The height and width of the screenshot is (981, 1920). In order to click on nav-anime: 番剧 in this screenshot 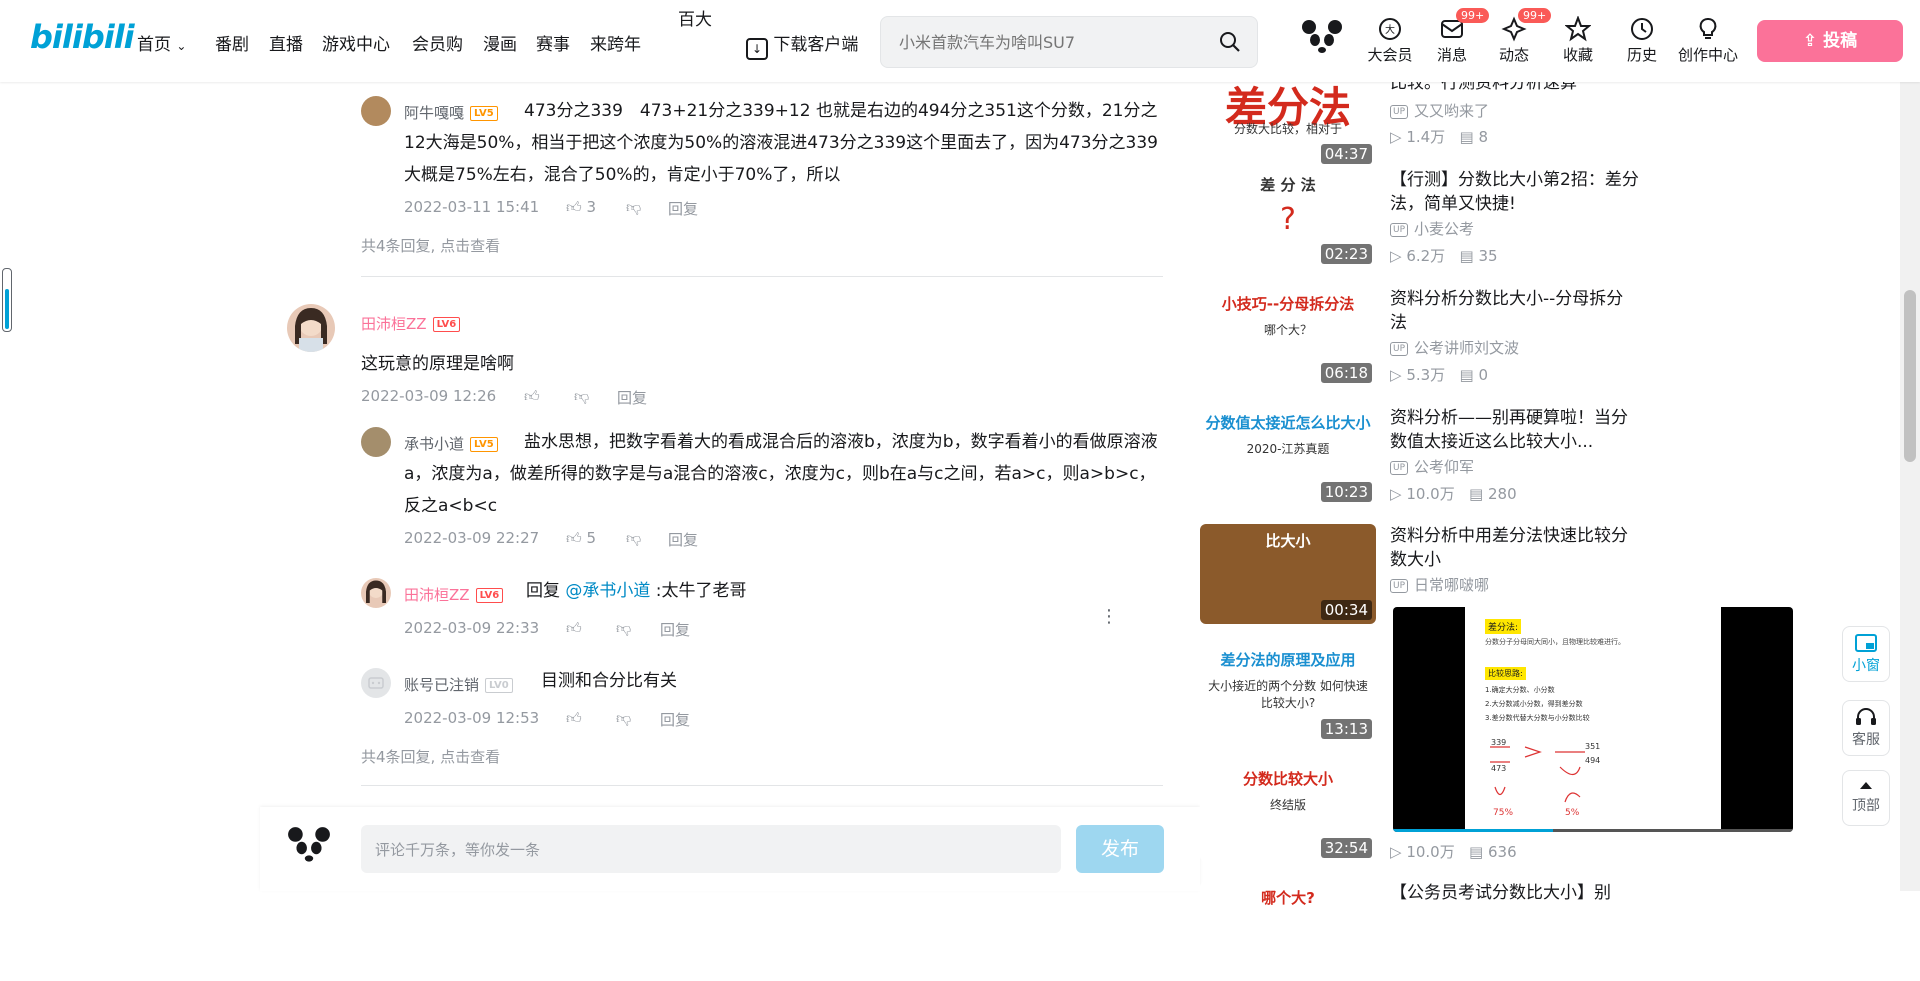, I will do `click(232, 42)`.